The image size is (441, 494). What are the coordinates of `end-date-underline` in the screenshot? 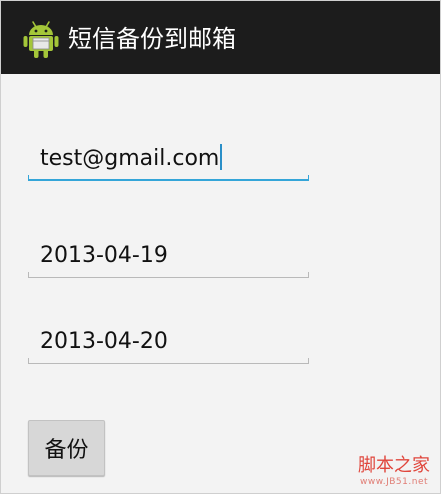 It's located at (168, 361).